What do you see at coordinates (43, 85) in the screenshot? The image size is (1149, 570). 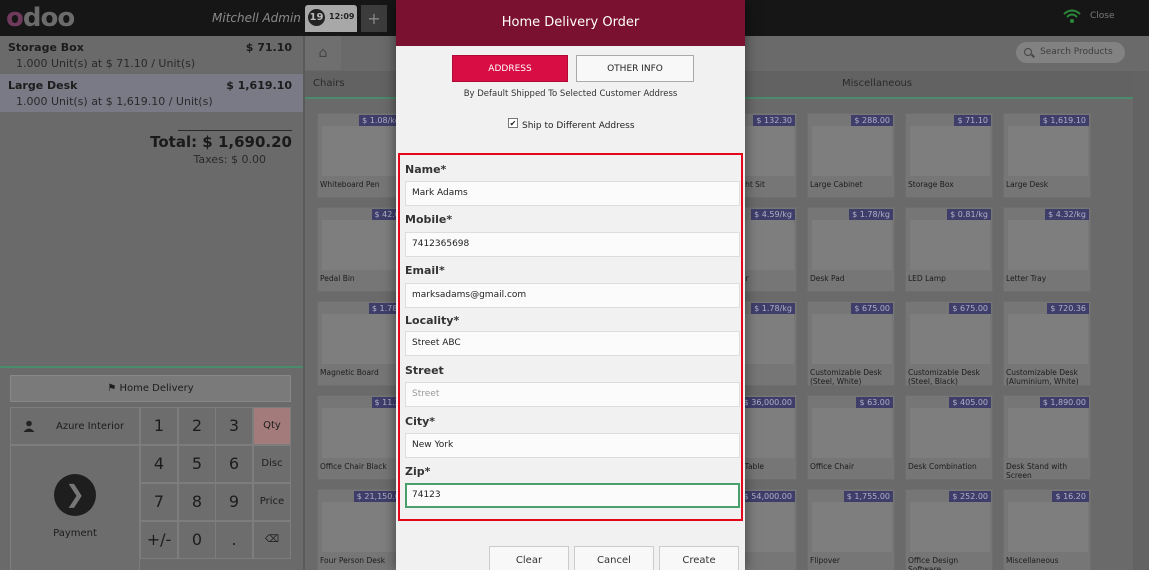 I see `order-line-product: Large Desk` at bounding box center [43, 85].